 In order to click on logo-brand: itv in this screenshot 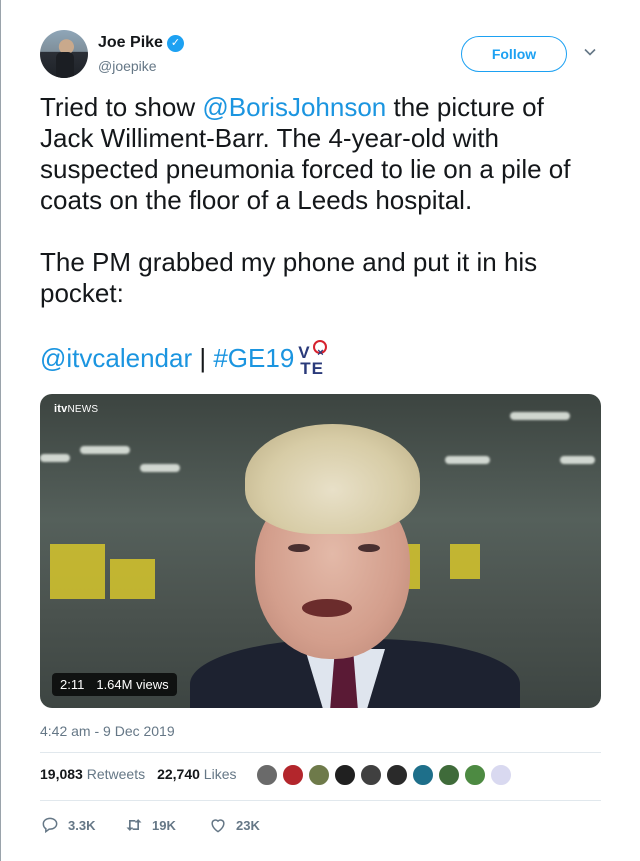, I will do `click(61, 409)`.